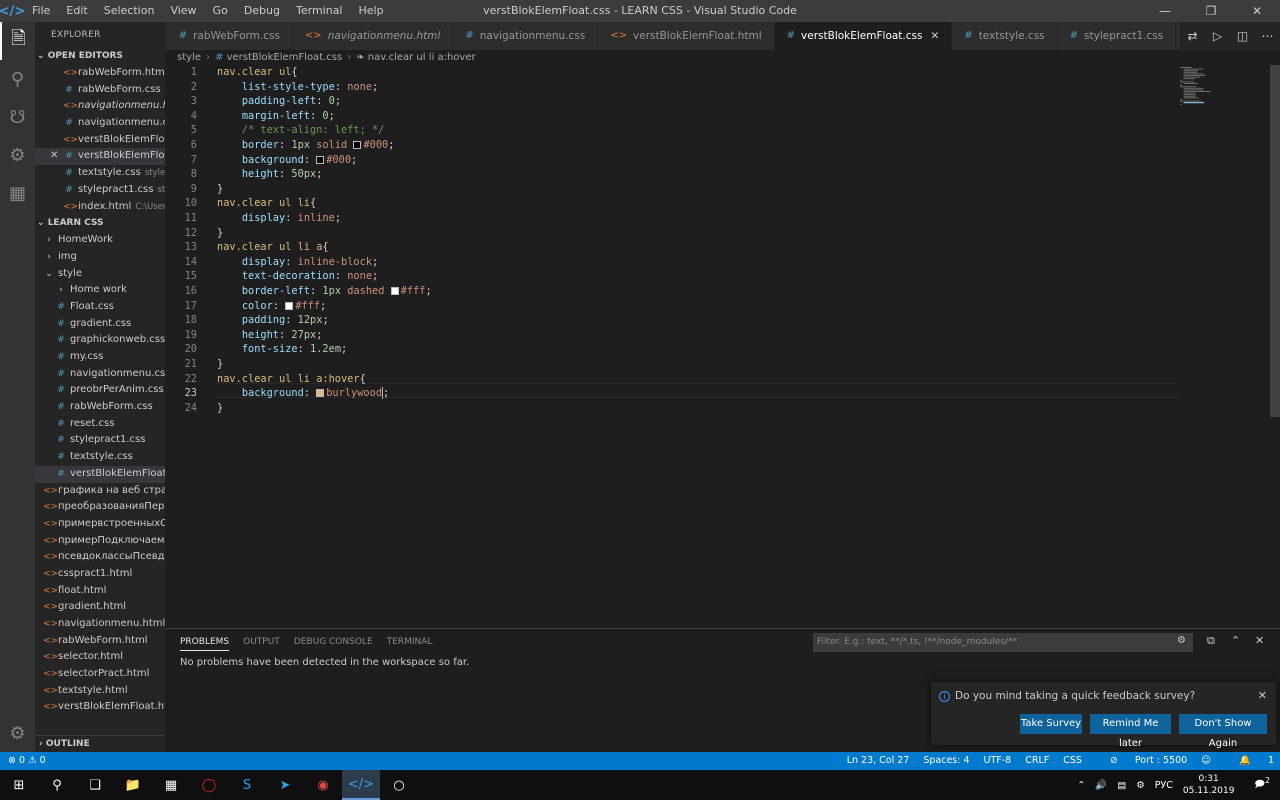 The height and width of the screenshot is (800, 1280). What do you see at coordinates (270, 335) in the screenshot?
I see `code-line: height: 27px;` at bounding box center [270, 335].